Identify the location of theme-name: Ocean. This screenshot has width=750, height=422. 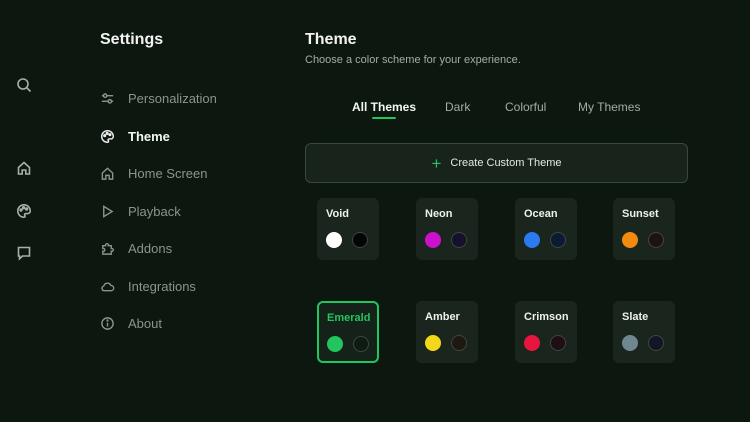
(541, 214).